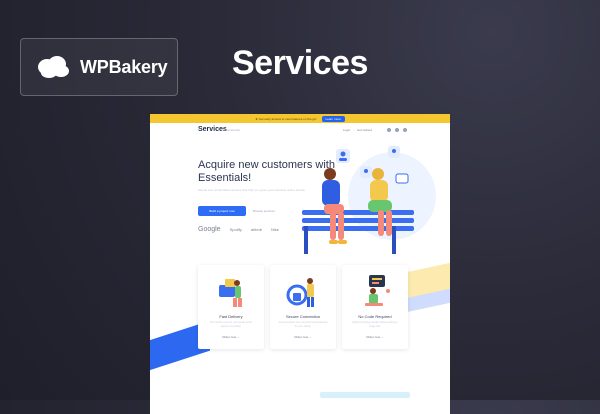 This screenshot has height=414, width=600. What do you see at coordinates (377, 290) in the screenshot?
I see `code-illustration-icon` at bounding box center [377, 290].